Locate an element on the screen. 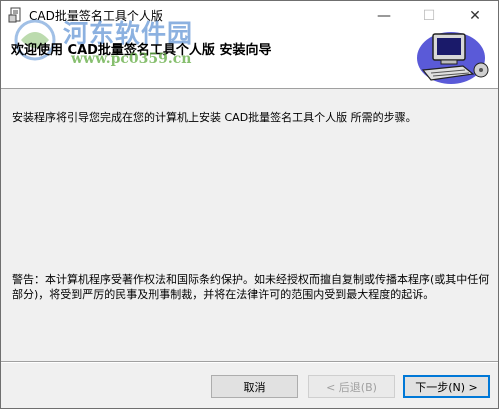 The width and height of the screenshot is (499, 409). button-separator is located at coordinates (249, 362).